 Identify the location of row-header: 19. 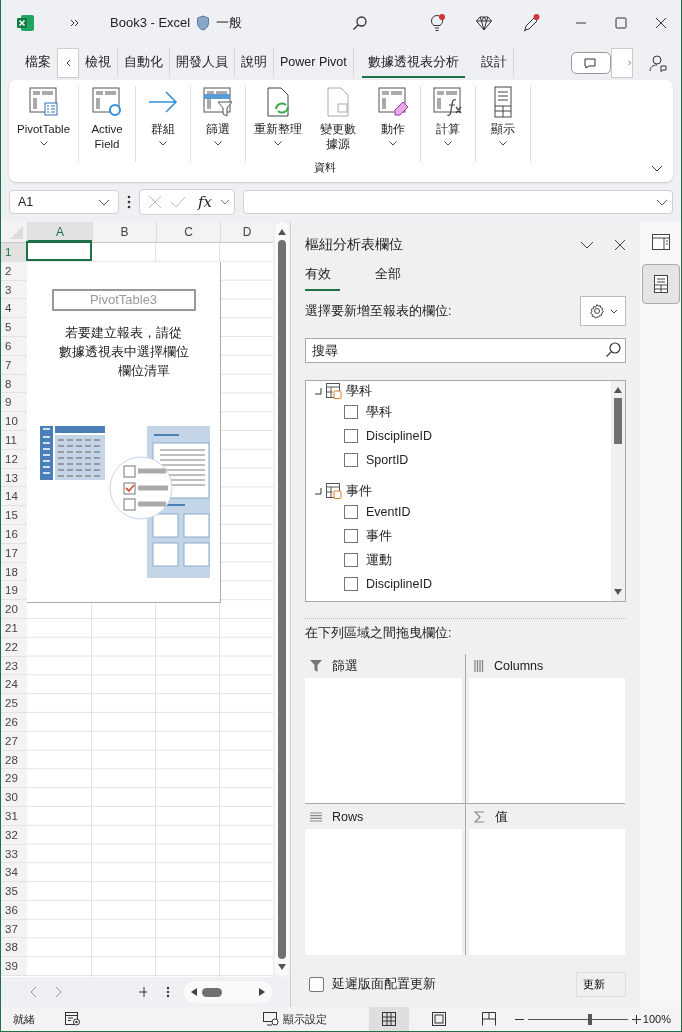
(14, 591).